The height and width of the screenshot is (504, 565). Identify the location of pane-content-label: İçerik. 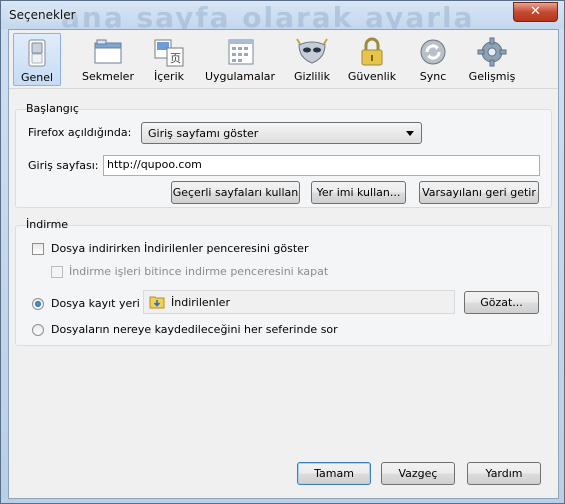
(168, 76).